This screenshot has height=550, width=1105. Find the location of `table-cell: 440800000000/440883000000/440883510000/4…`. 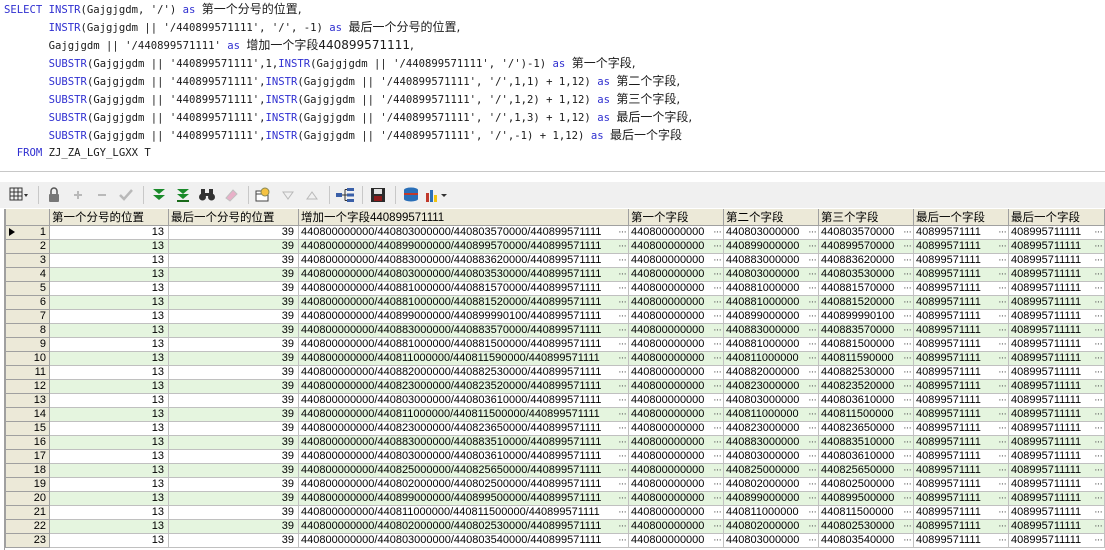

table-cell: 440800000000/440883000000/440883510000/4… is located at coordinates (463, 442).